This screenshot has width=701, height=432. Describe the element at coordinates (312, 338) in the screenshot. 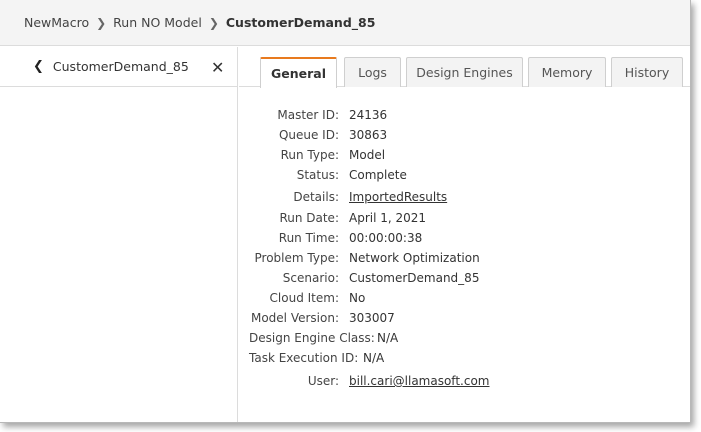

I see `detail-label: Design Engine Class:` at that location.